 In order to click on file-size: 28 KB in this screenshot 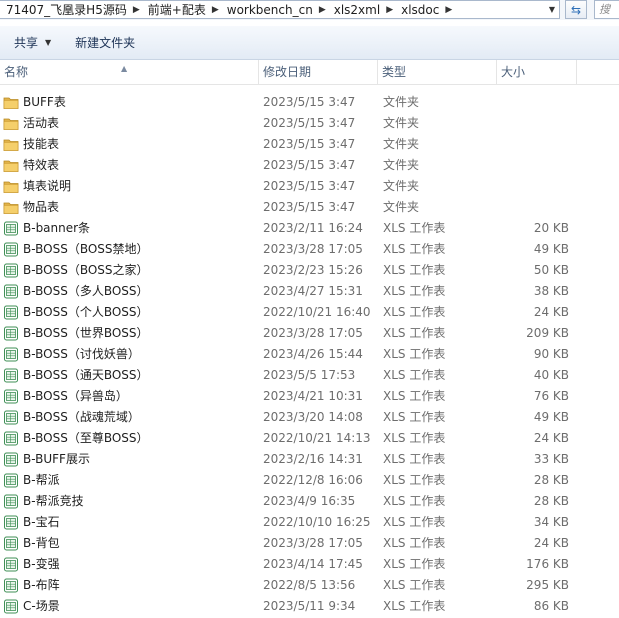, I will do `click(551, 501)`.